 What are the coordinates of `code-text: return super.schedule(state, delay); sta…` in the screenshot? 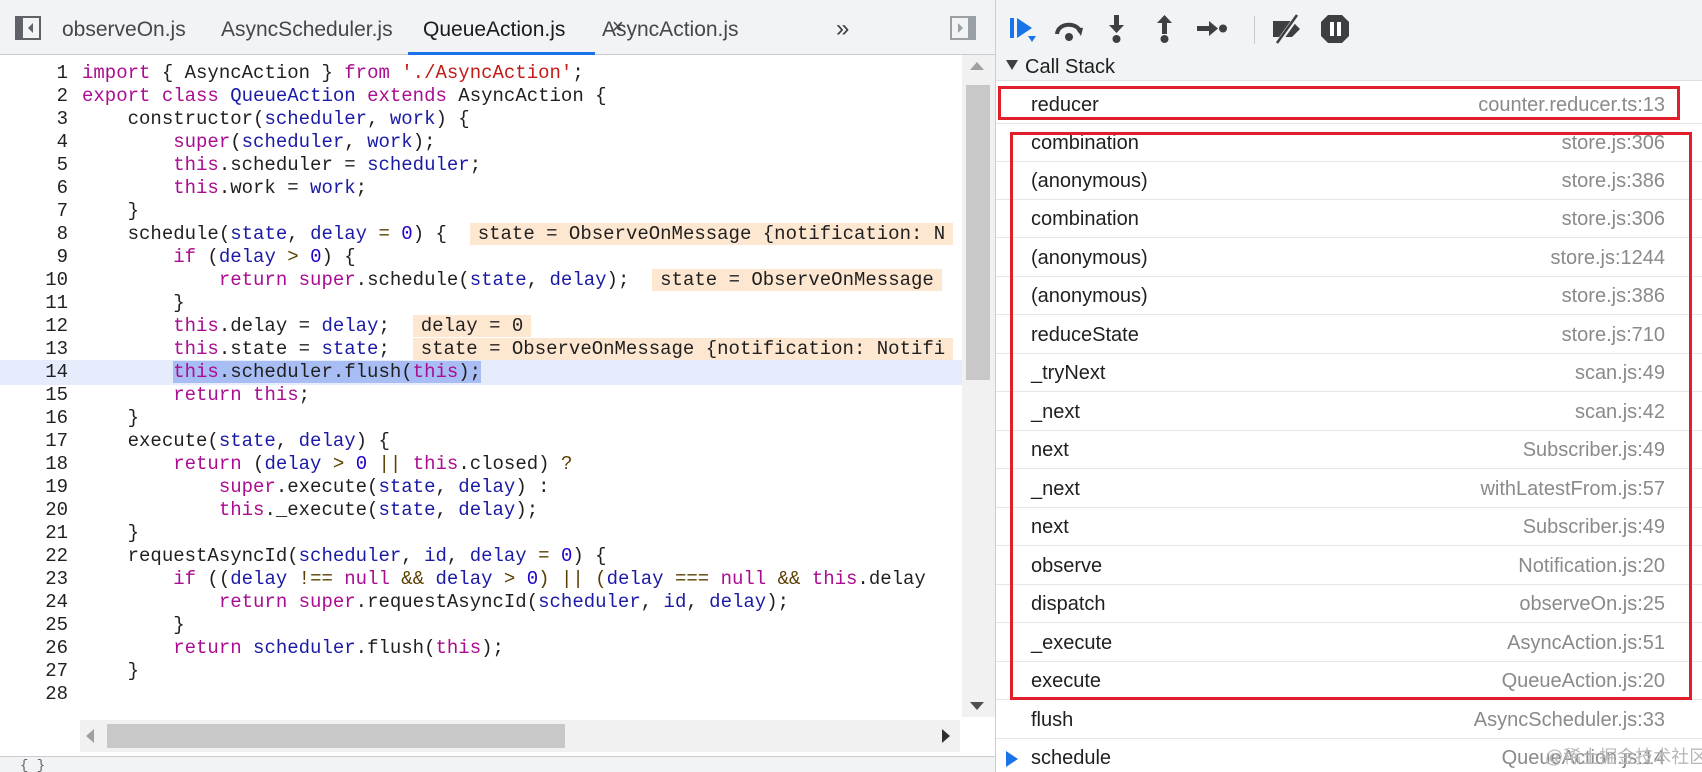 It's located at (512, 280).